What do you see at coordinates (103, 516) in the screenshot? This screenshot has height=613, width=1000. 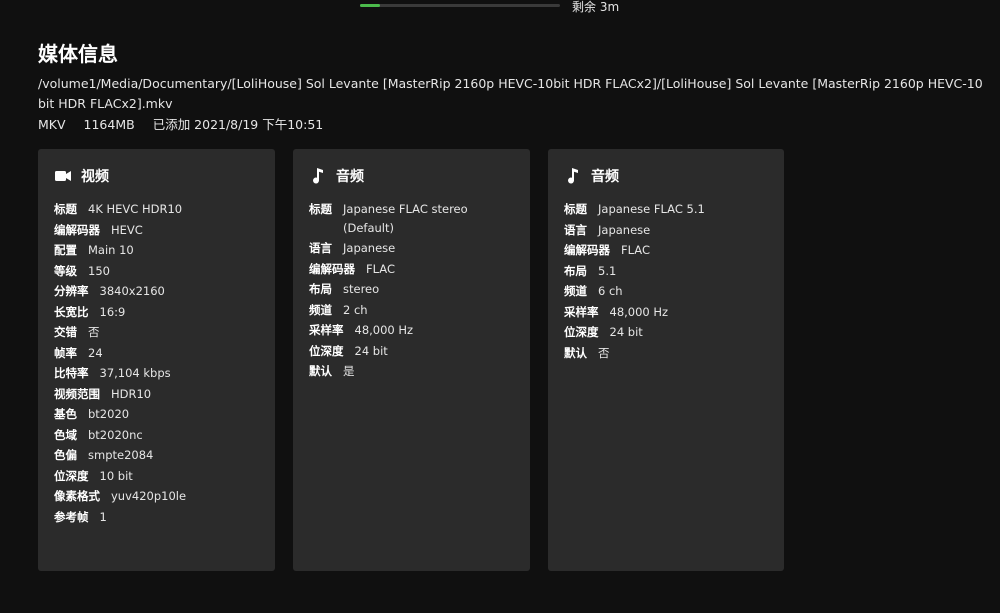 I see `detail-value: 1` at bounding box center [103, 516].